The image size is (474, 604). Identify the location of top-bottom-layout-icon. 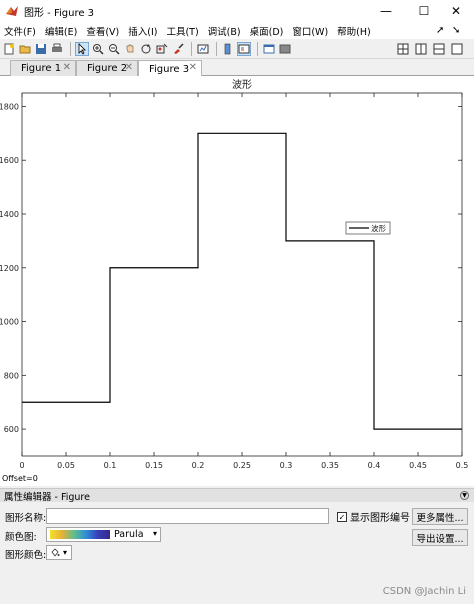
(439, 49).